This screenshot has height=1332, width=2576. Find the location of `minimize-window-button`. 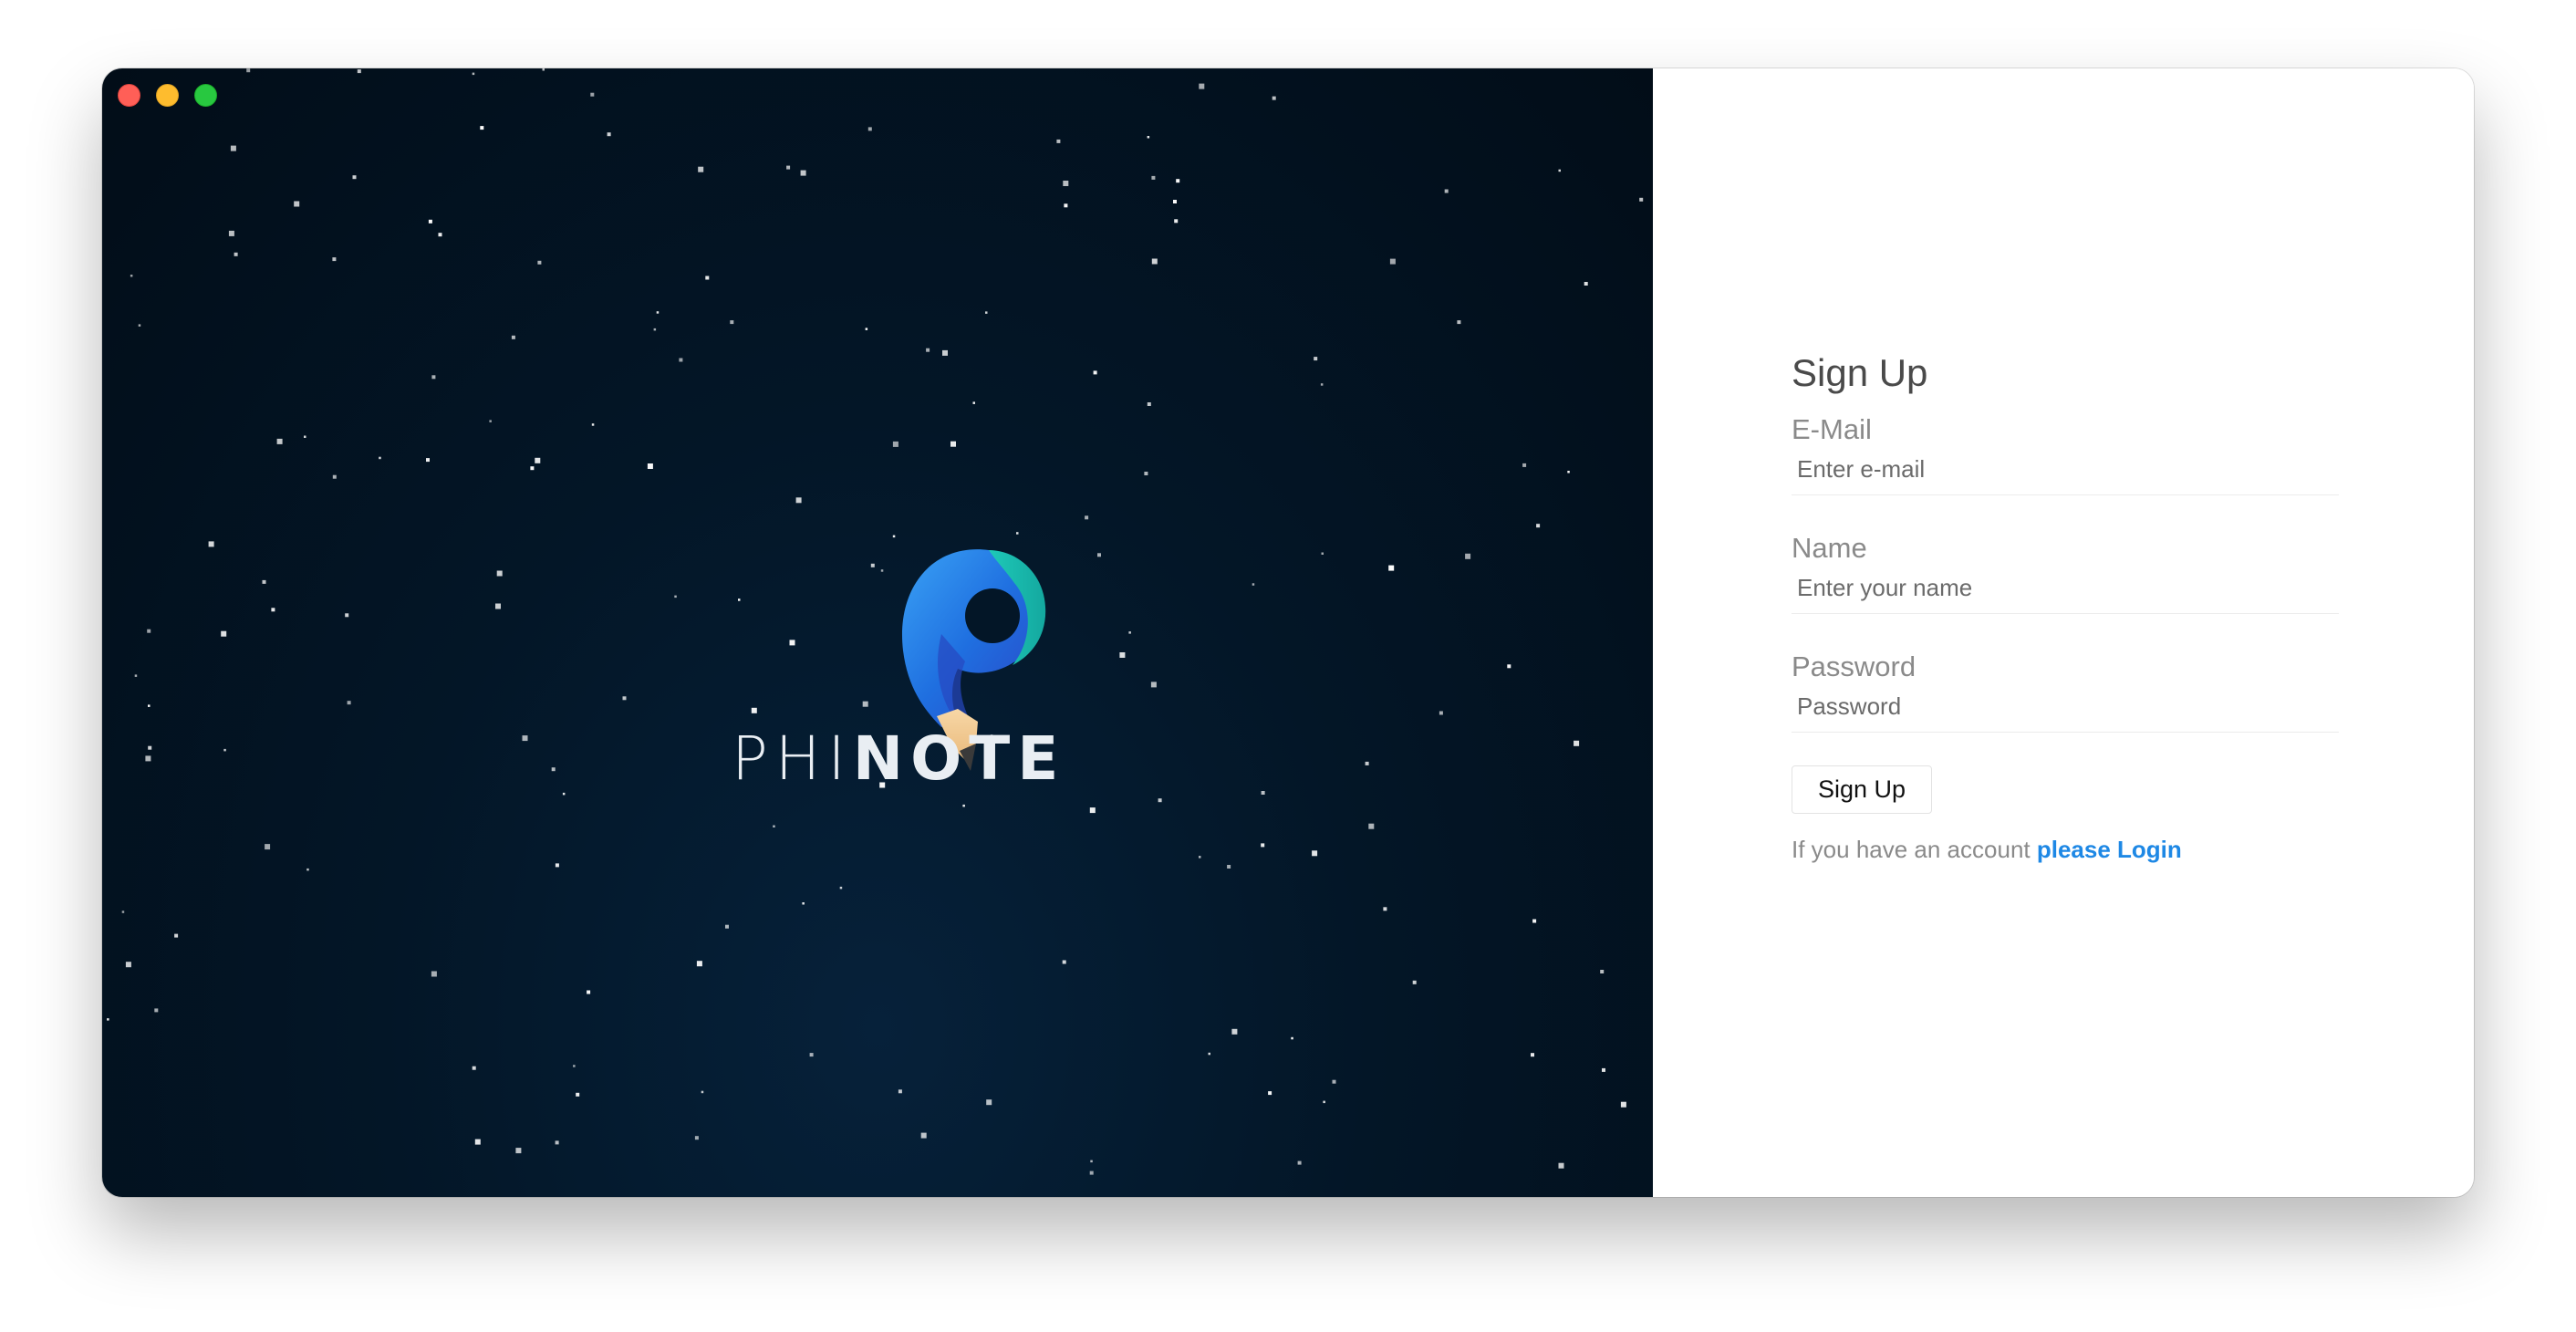

minimize-window-button is located at coordinates (167, 96).